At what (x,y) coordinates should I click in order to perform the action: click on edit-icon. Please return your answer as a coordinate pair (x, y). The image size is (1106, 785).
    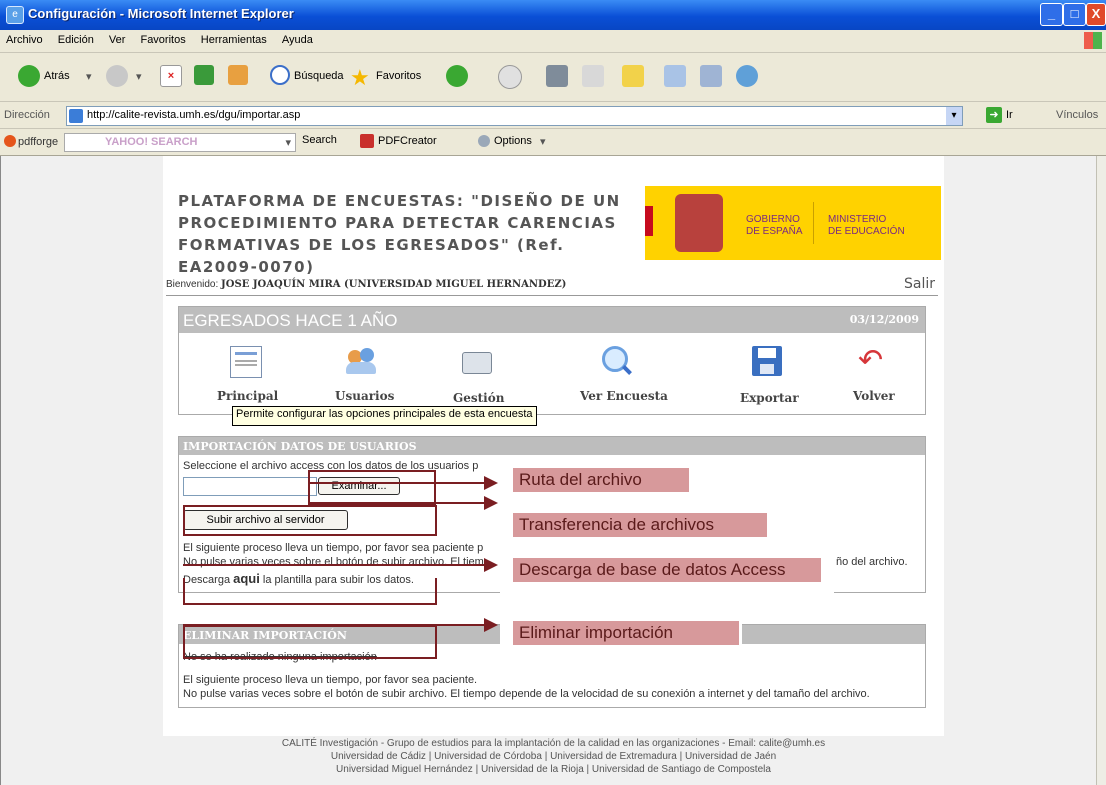
    Looking at the image, I should click on (593, 76).